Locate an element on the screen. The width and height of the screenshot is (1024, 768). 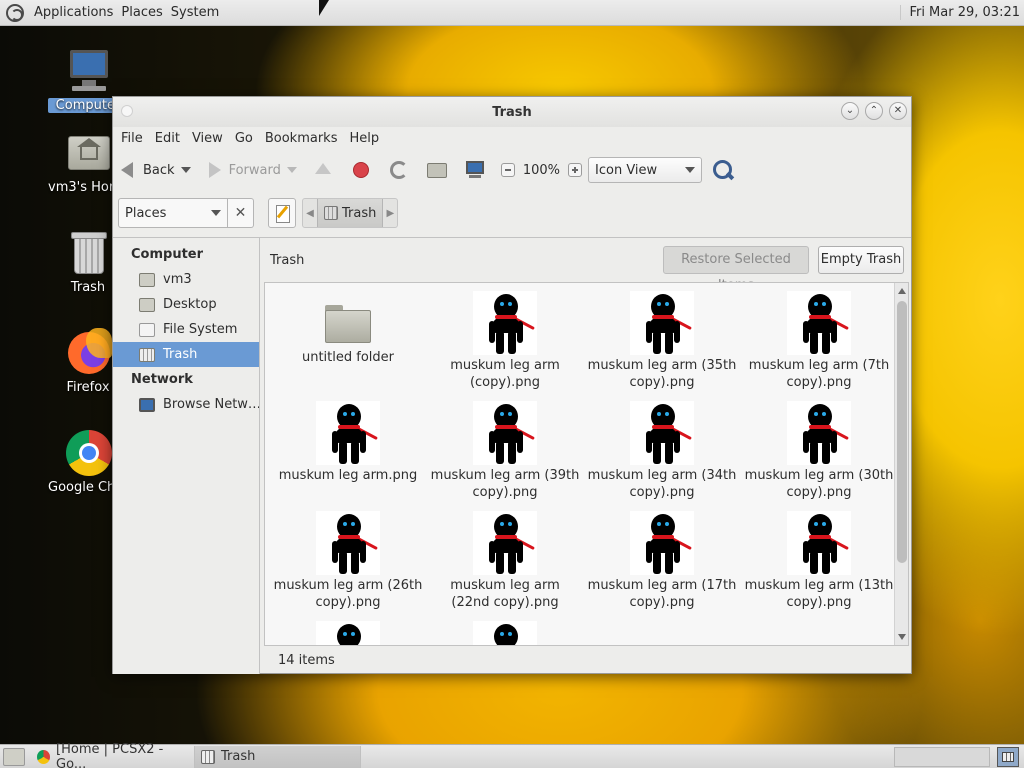
distro-logo-icon is located at coordinates (15, 12).